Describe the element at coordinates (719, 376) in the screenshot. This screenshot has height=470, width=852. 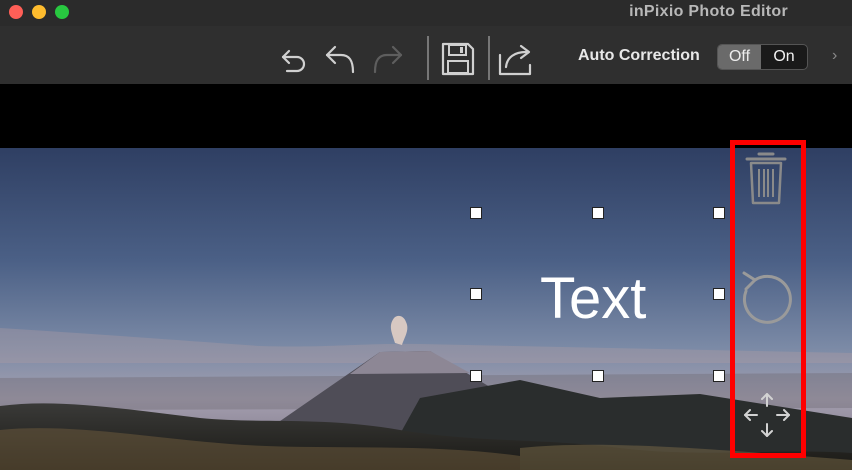
I see `resize-handle-bottom-right` at that location.